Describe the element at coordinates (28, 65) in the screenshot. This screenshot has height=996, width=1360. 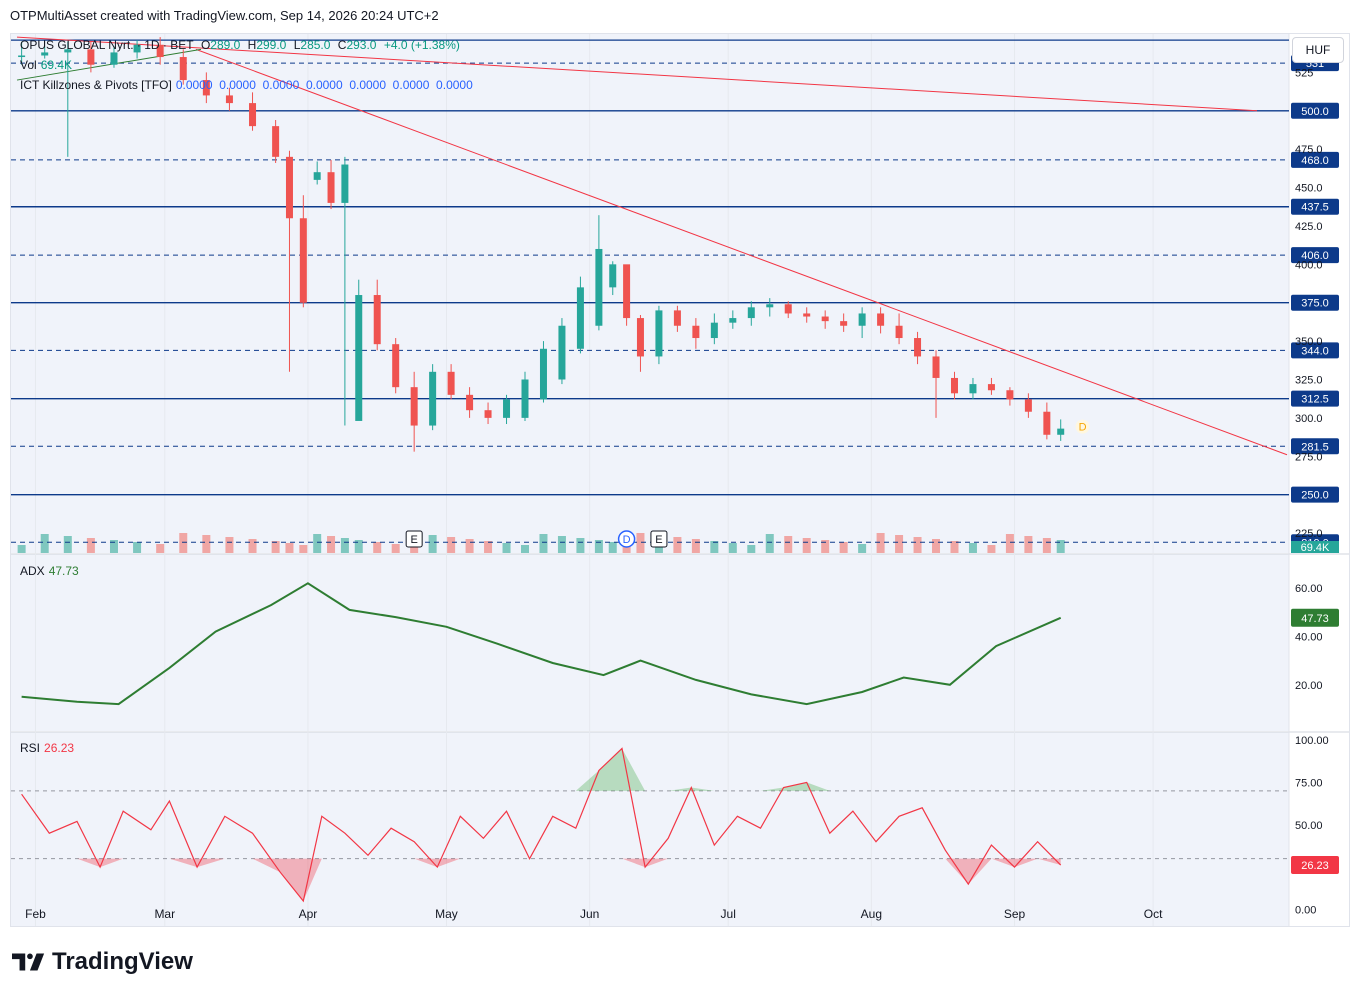
I see `volume-label: Vol` at that location.